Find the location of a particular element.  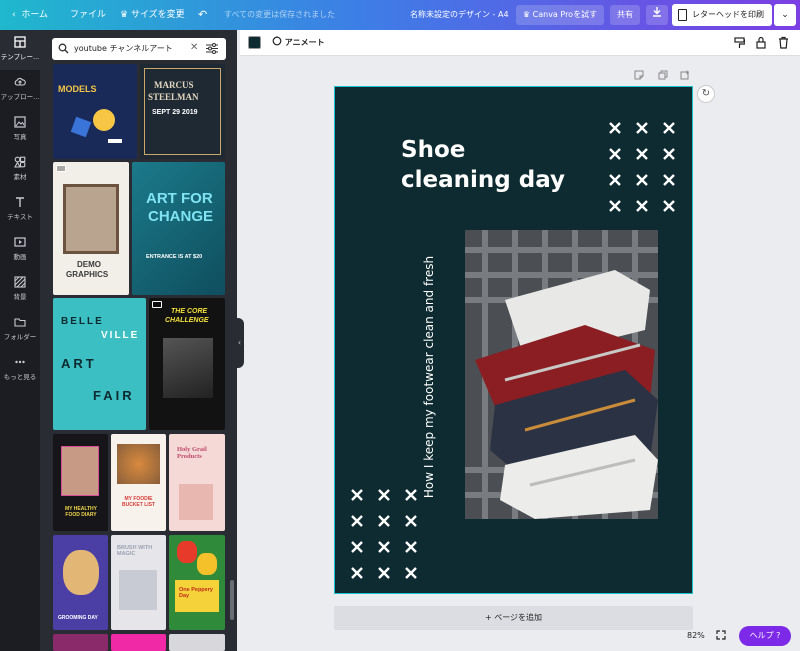

thumbnail-text: One Peppery Day is located at coordinates (196, 593).